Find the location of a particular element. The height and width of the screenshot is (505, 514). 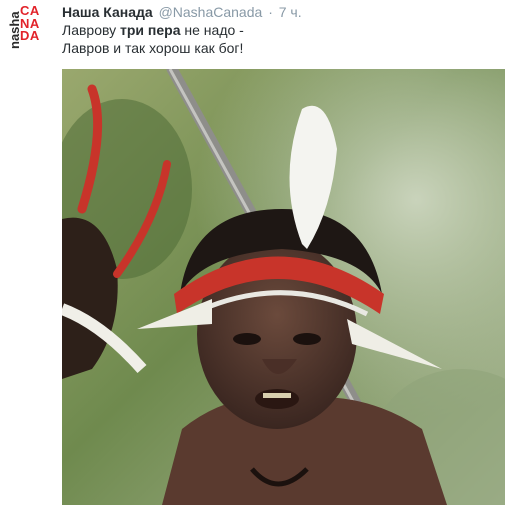

account-handle: @NashaCanada is located at coordinates (211, 12).